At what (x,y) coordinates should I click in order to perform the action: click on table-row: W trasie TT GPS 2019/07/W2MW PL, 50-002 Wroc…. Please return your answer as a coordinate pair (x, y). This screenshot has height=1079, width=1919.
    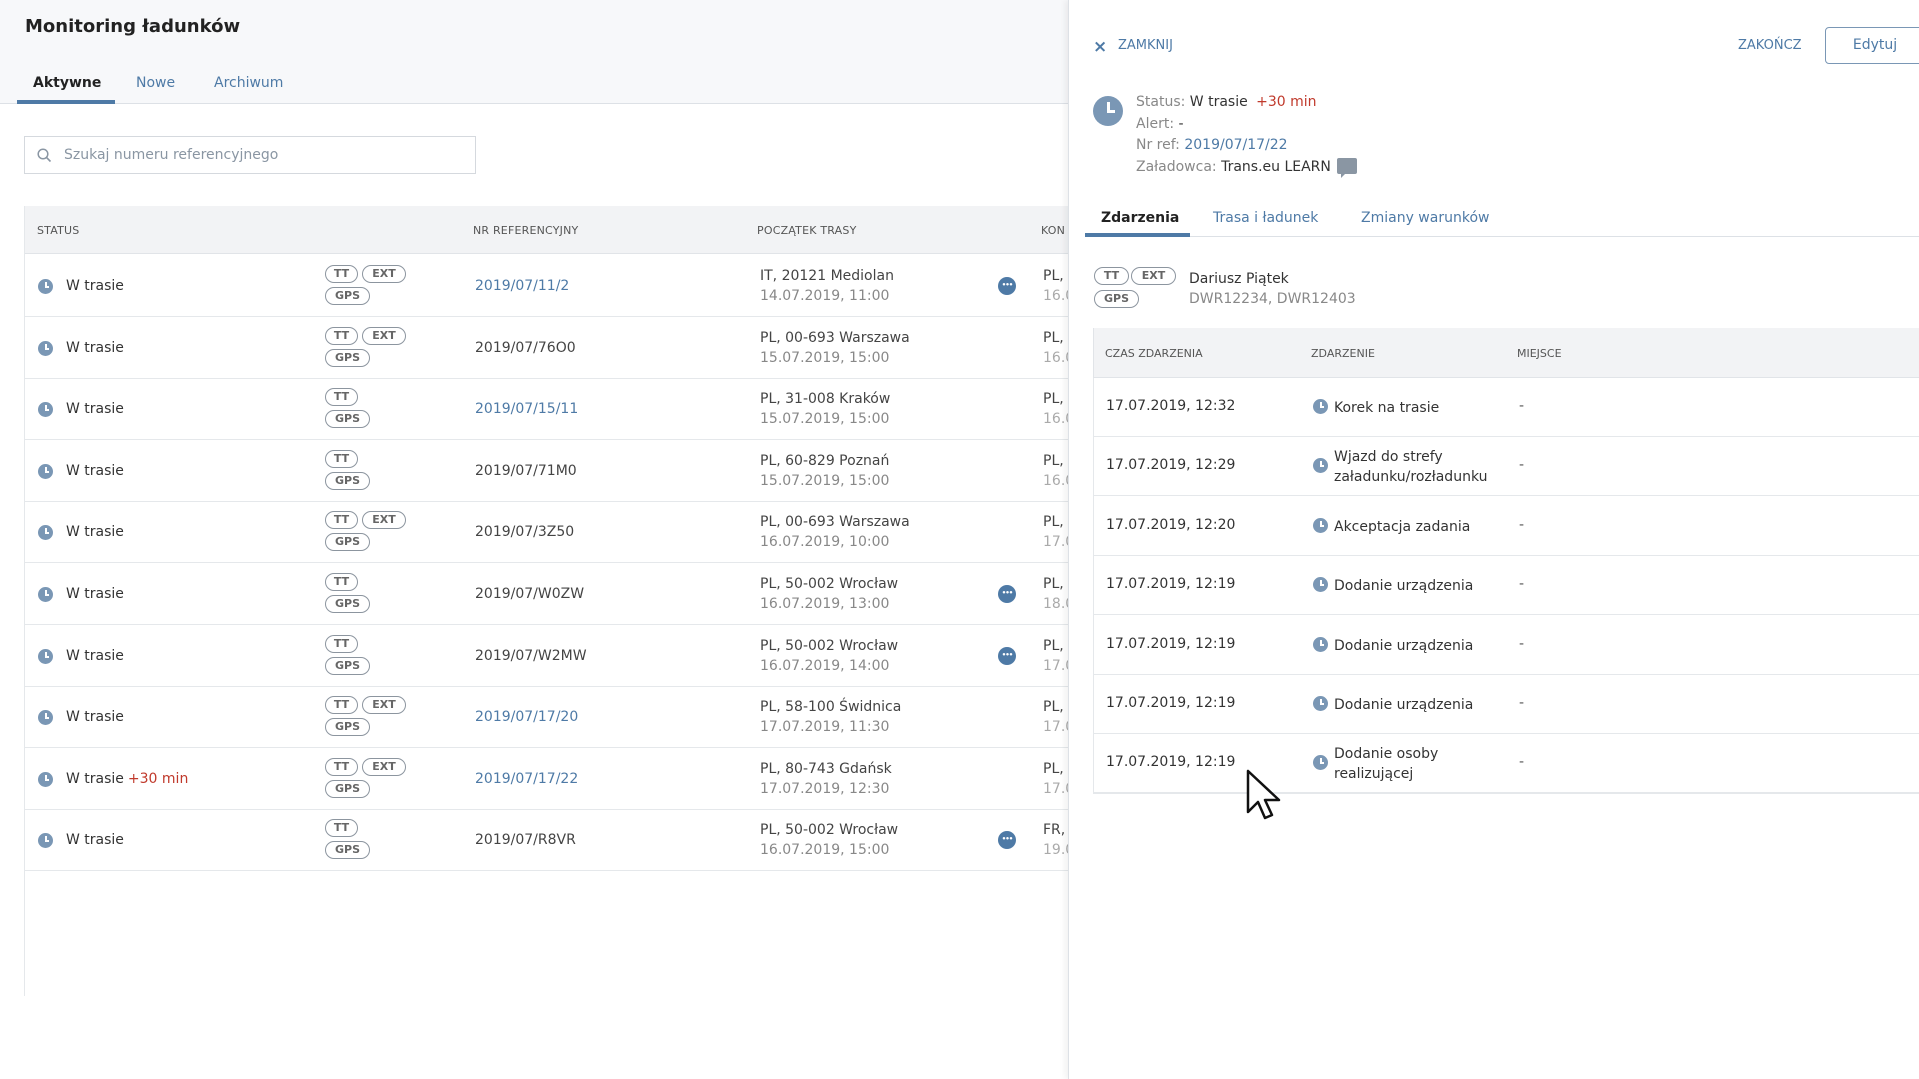
    Looking at the image, I should click on (546, 656).